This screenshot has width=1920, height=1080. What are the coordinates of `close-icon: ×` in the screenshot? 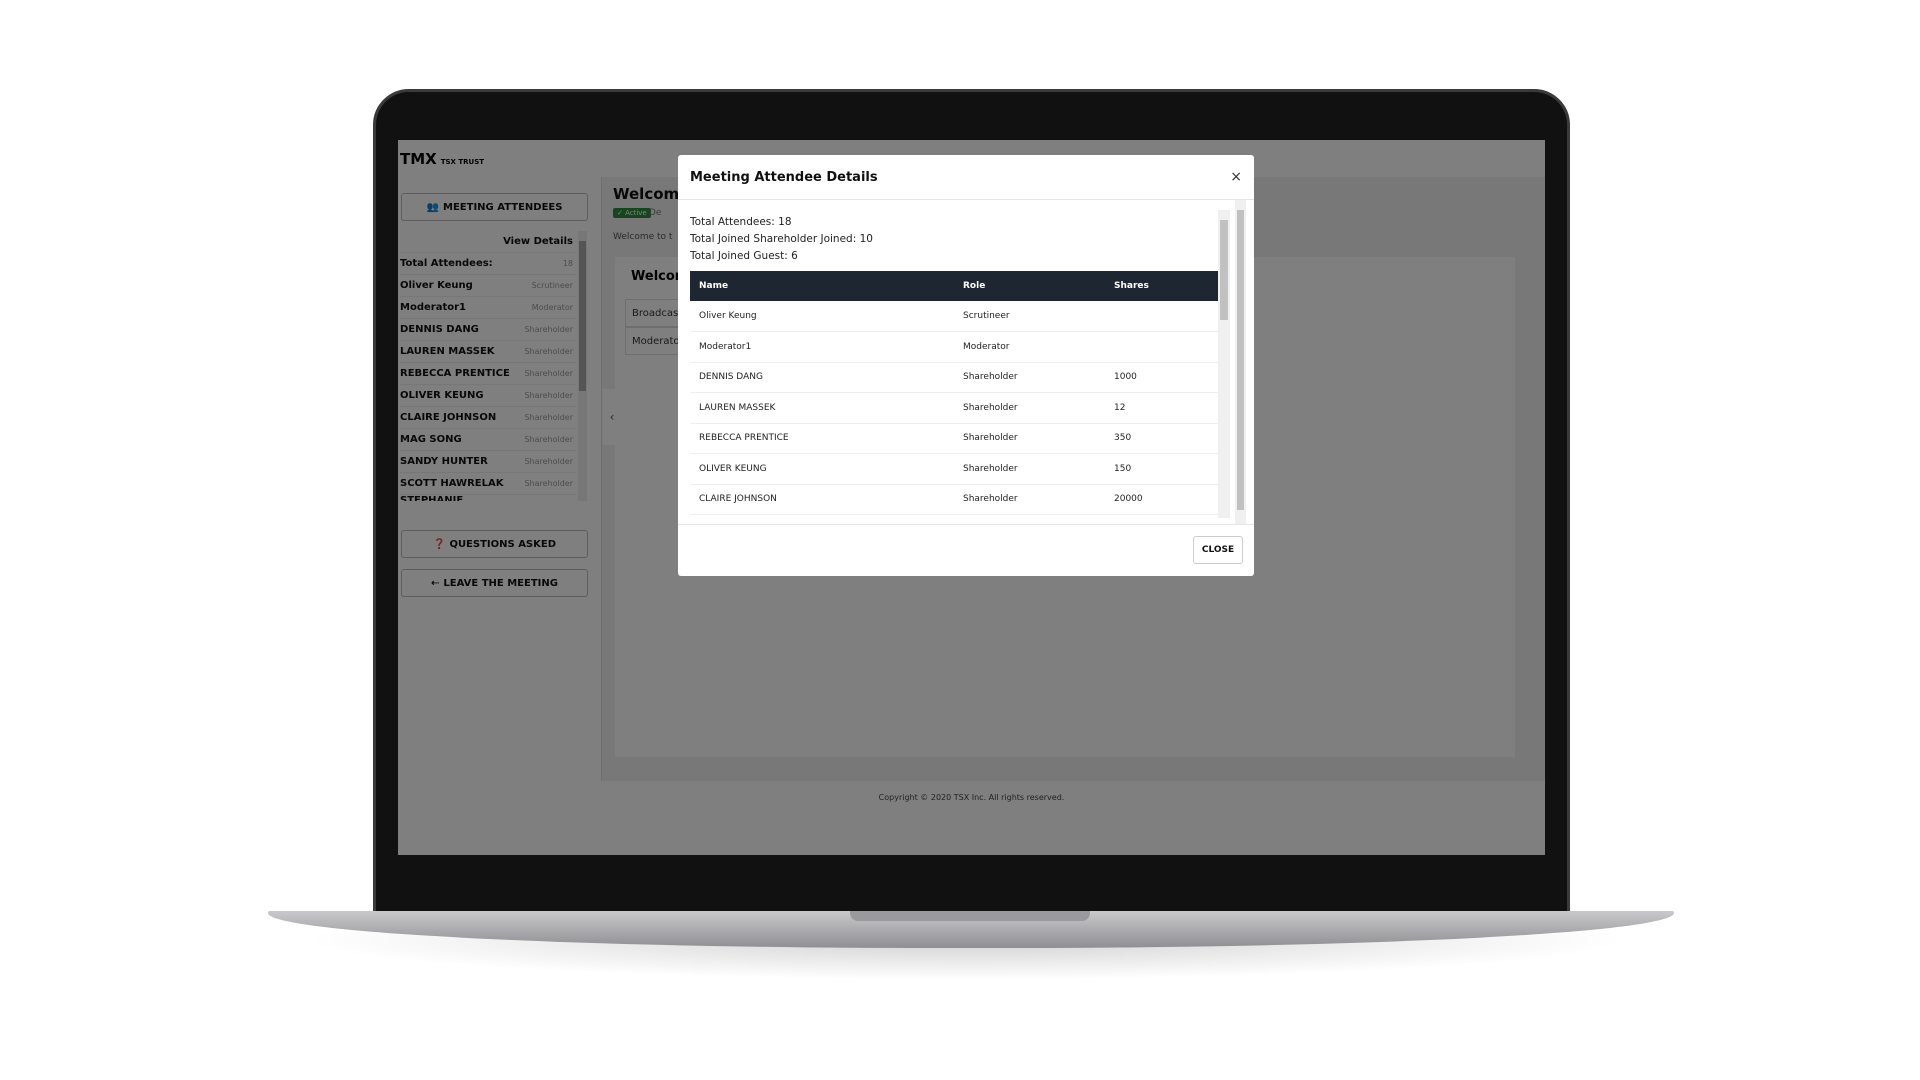 It's located at (1236, 177).